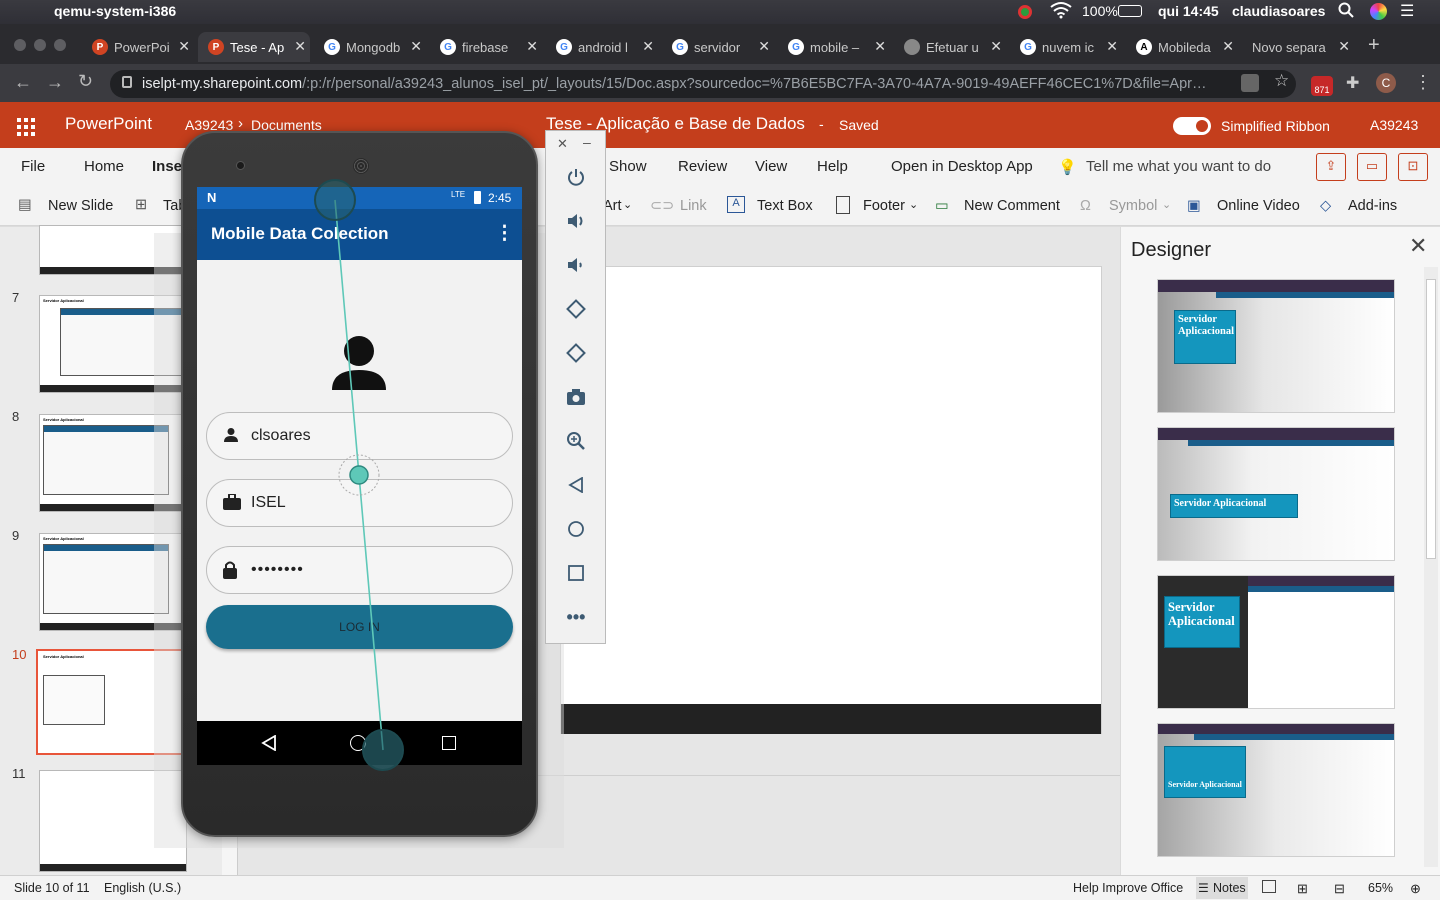 Image resolution: width=1440 pixels, height=900 pixels. Describe the element at coordinates (359, 436) in the screenshot. I see `username-field: clsoares` at that location.